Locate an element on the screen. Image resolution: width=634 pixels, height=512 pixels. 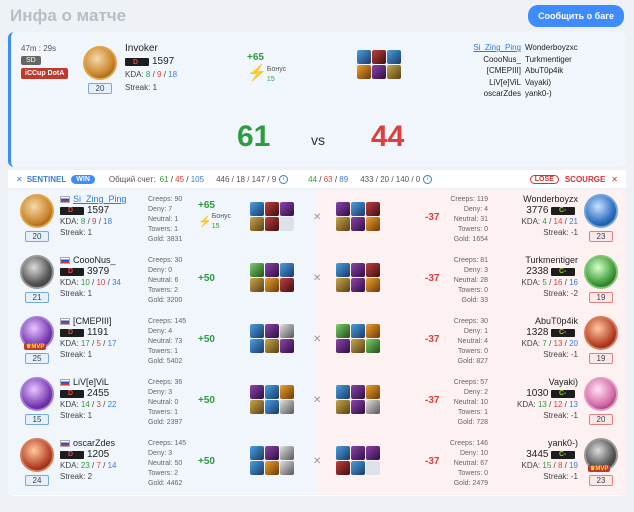
player-name: Turkmentiger is located at coordinates (540, 260).